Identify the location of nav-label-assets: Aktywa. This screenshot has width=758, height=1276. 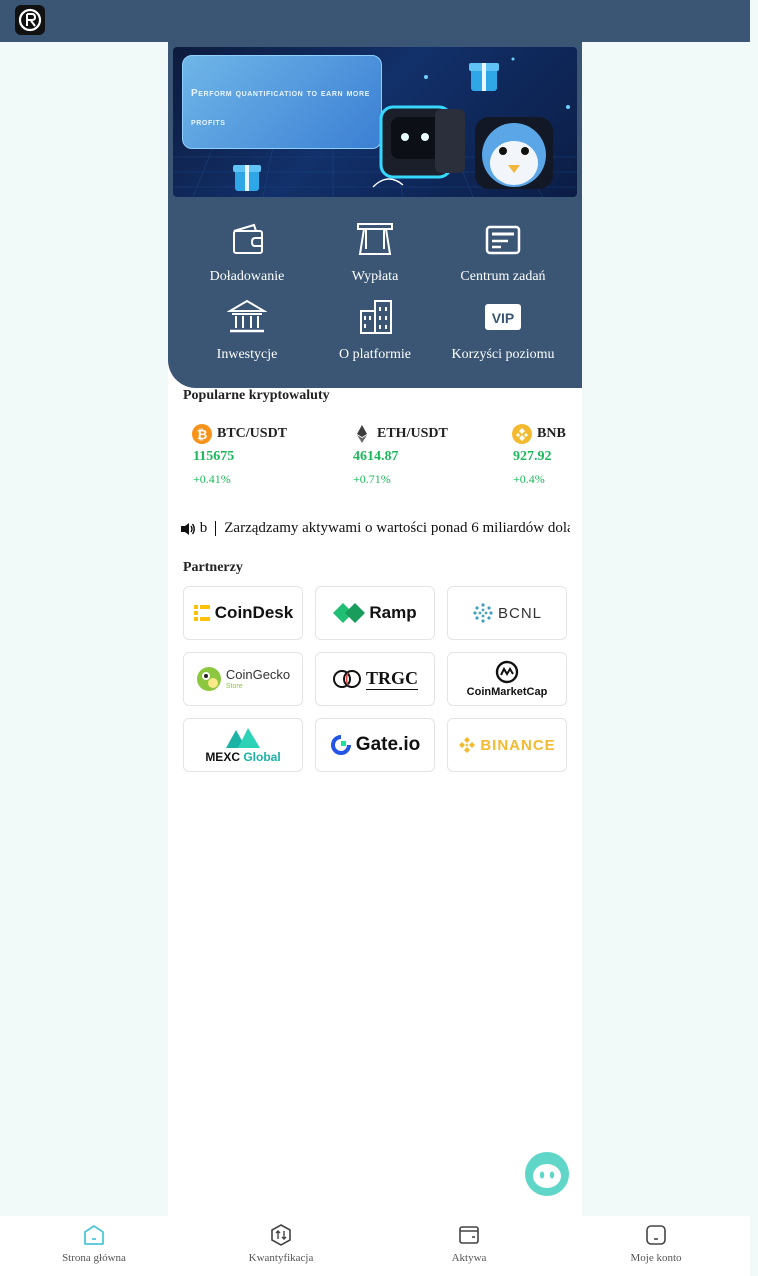
(469, 1258).